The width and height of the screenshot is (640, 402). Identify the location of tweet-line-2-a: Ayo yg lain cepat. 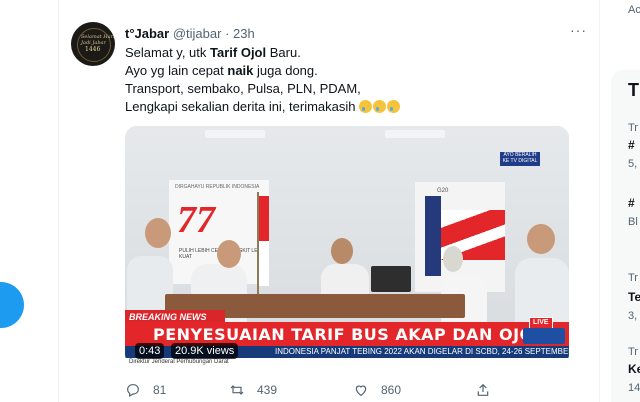
(176, 70).